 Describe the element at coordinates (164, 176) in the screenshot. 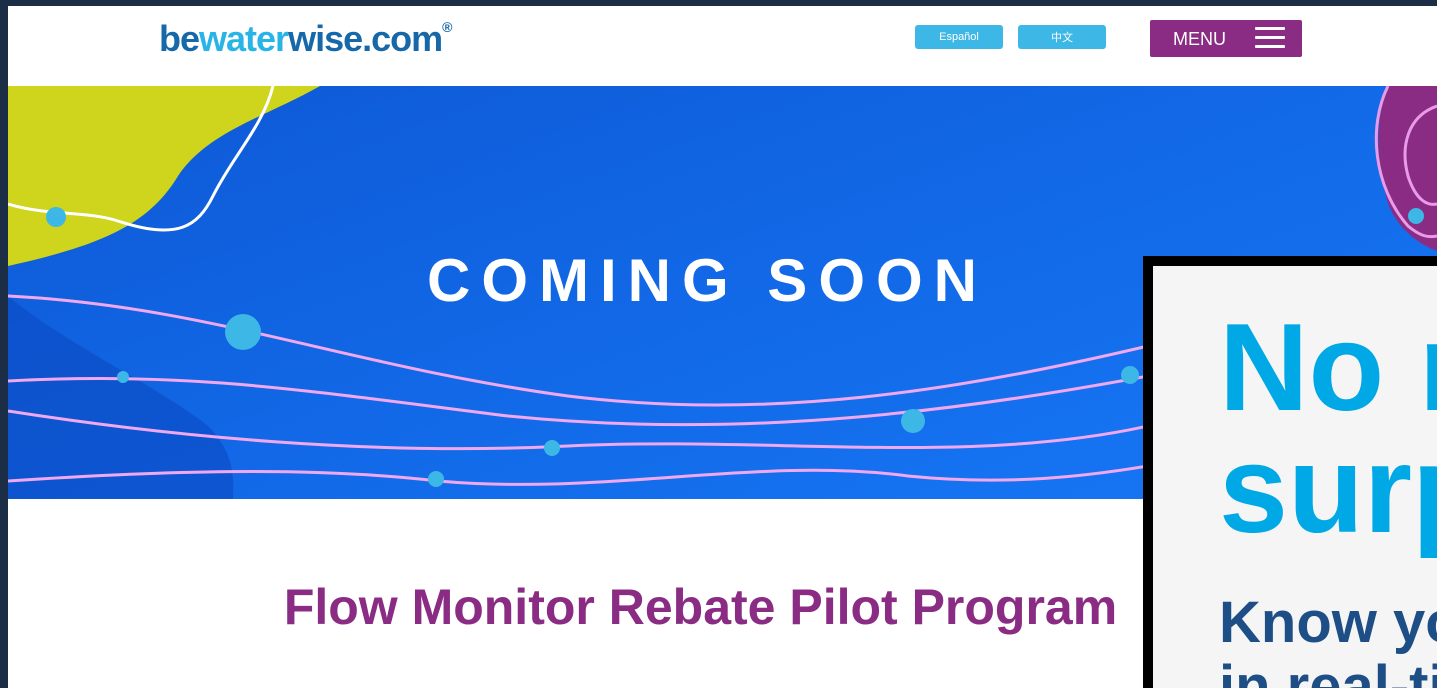

I see `hero-blob-lime` at that location.